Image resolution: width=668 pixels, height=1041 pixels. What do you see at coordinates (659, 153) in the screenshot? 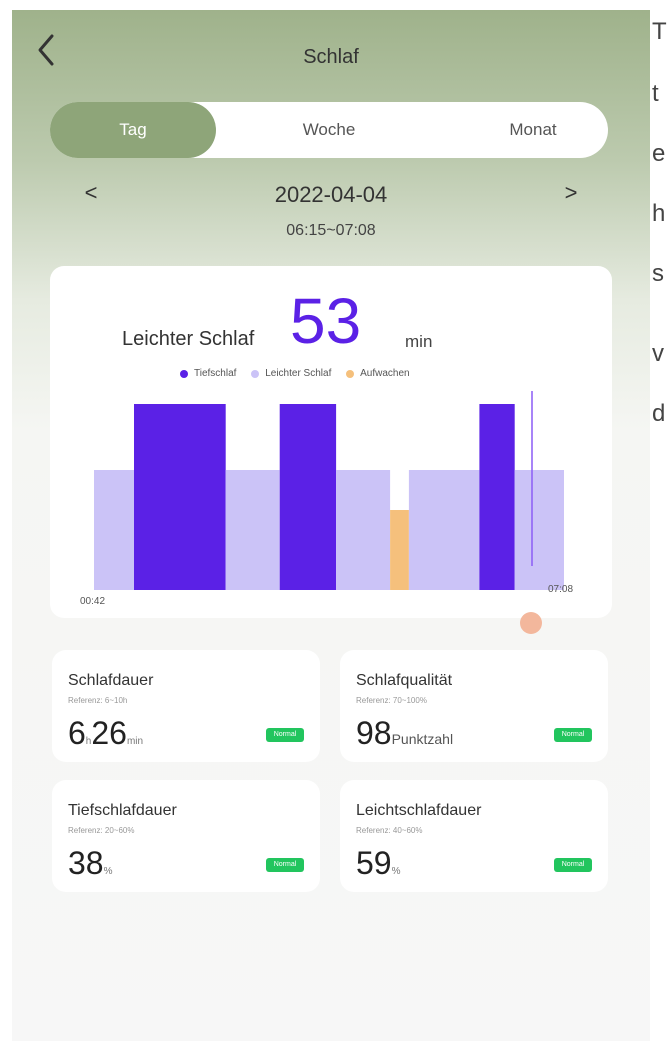
I see `side-text-line: e` at bounding box center [659, 153].